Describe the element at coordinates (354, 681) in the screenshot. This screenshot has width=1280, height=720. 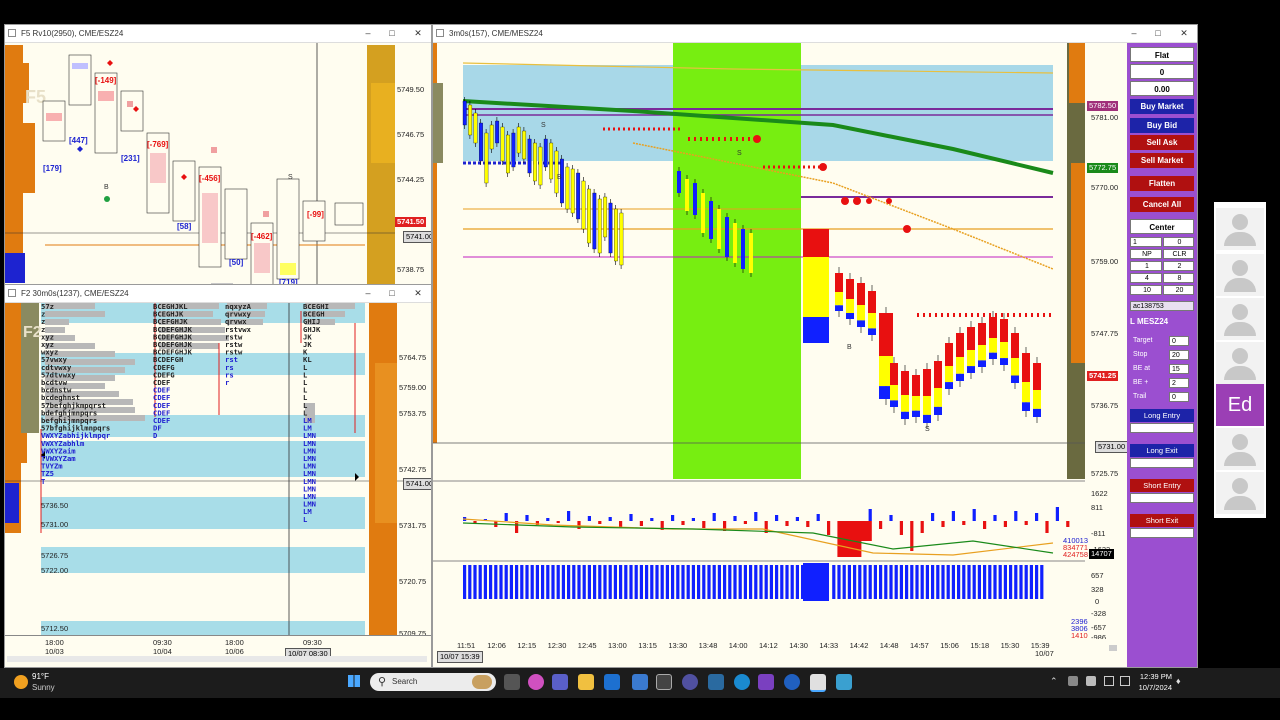
I see `start-icon` at that location.